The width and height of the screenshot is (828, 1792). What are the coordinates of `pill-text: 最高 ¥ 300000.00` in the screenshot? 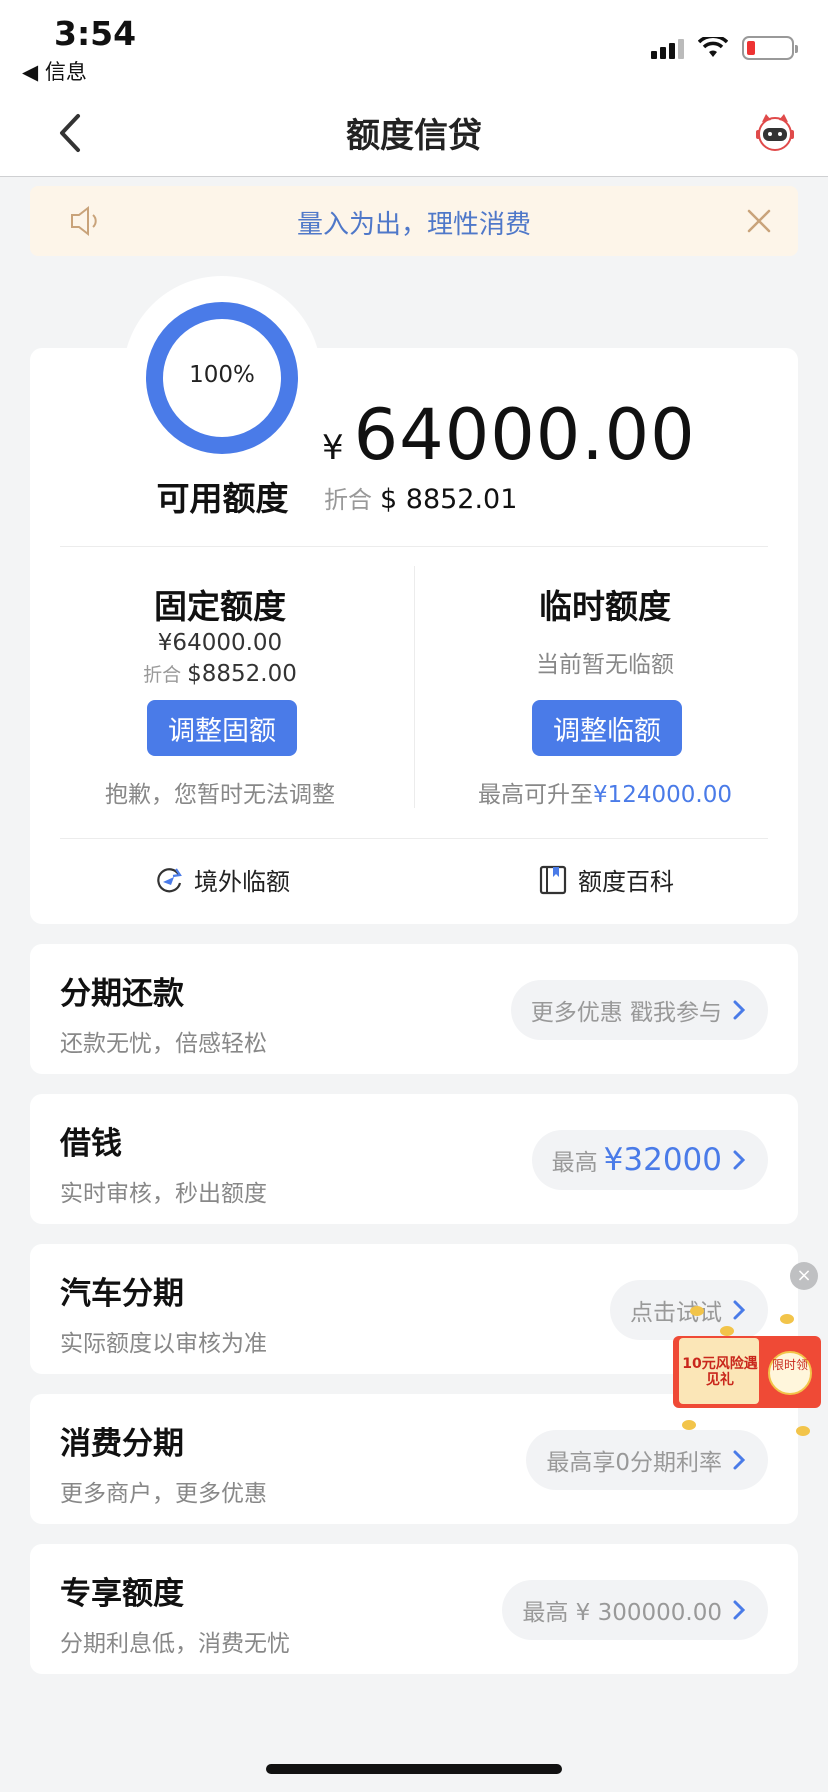 It's located at (622, 1613).